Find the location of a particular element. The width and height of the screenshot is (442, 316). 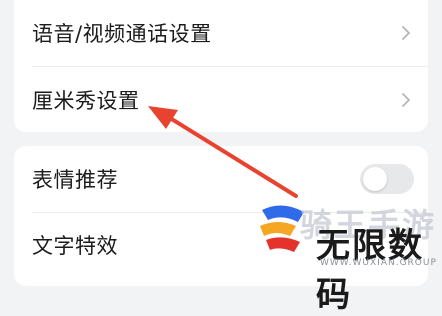

voice-video-call-settings-label: 语音/视频通话设置 is located at coordinates (122, 34).